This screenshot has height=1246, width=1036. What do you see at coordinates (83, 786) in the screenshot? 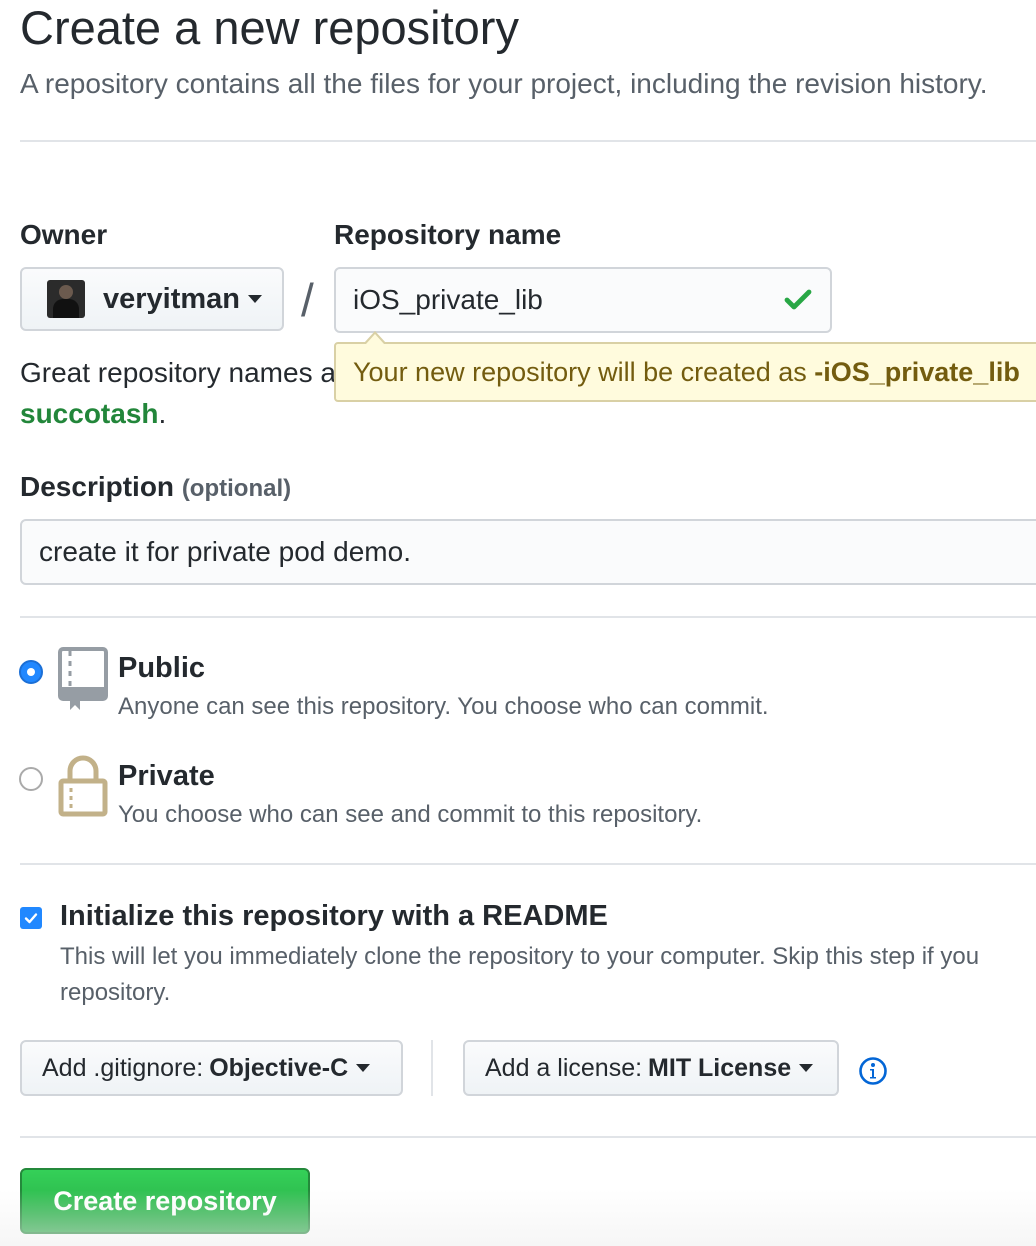
I see `lock-icon` at bounding box center [83, 786].